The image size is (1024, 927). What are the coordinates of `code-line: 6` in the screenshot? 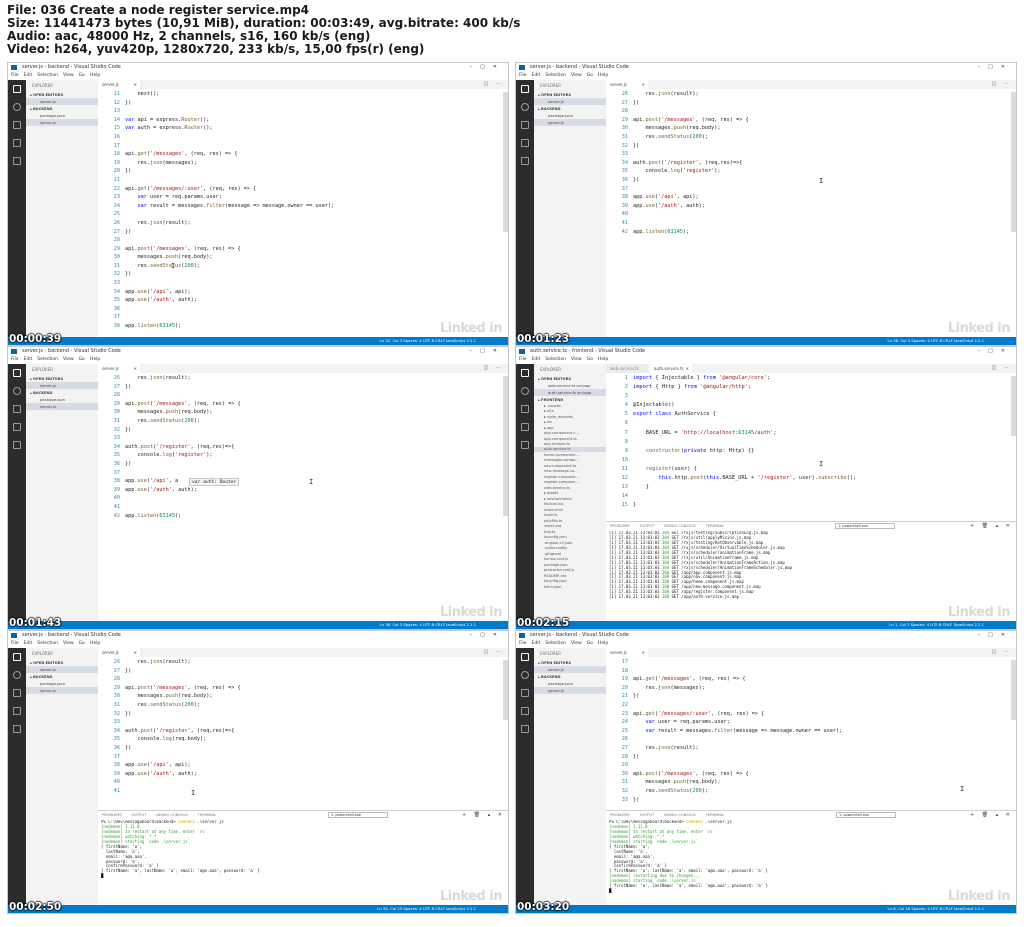 It's located at (811, 423).